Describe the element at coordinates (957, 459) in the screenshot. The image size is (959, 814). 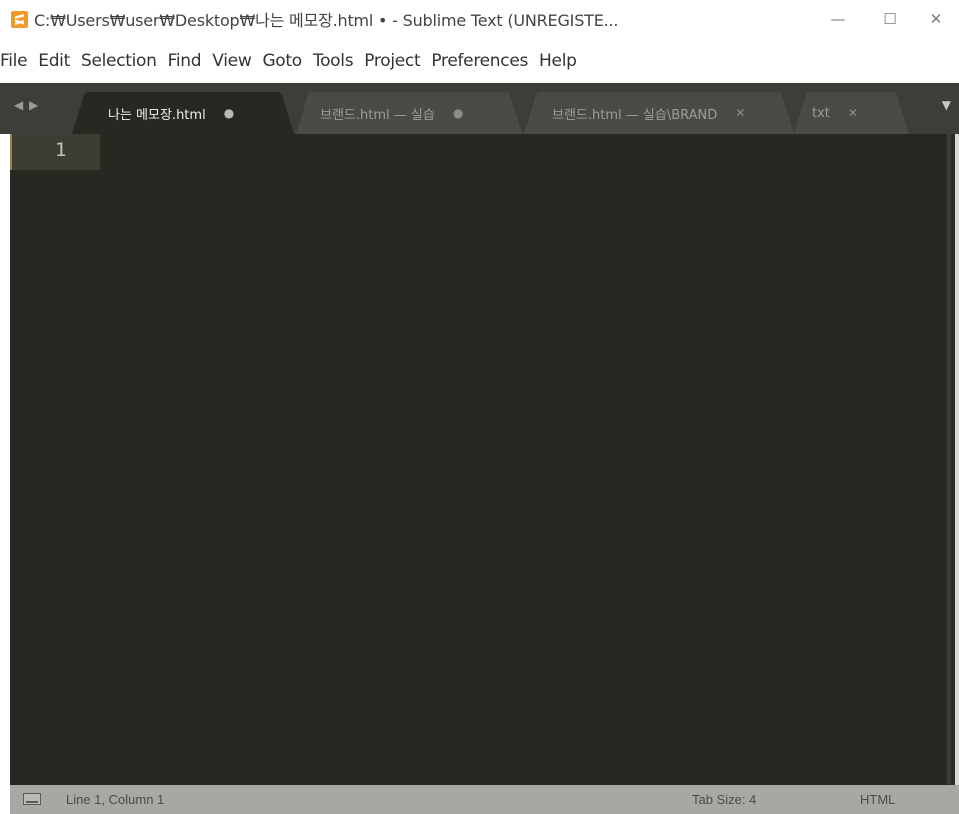
I see `window-right-border` at that location.